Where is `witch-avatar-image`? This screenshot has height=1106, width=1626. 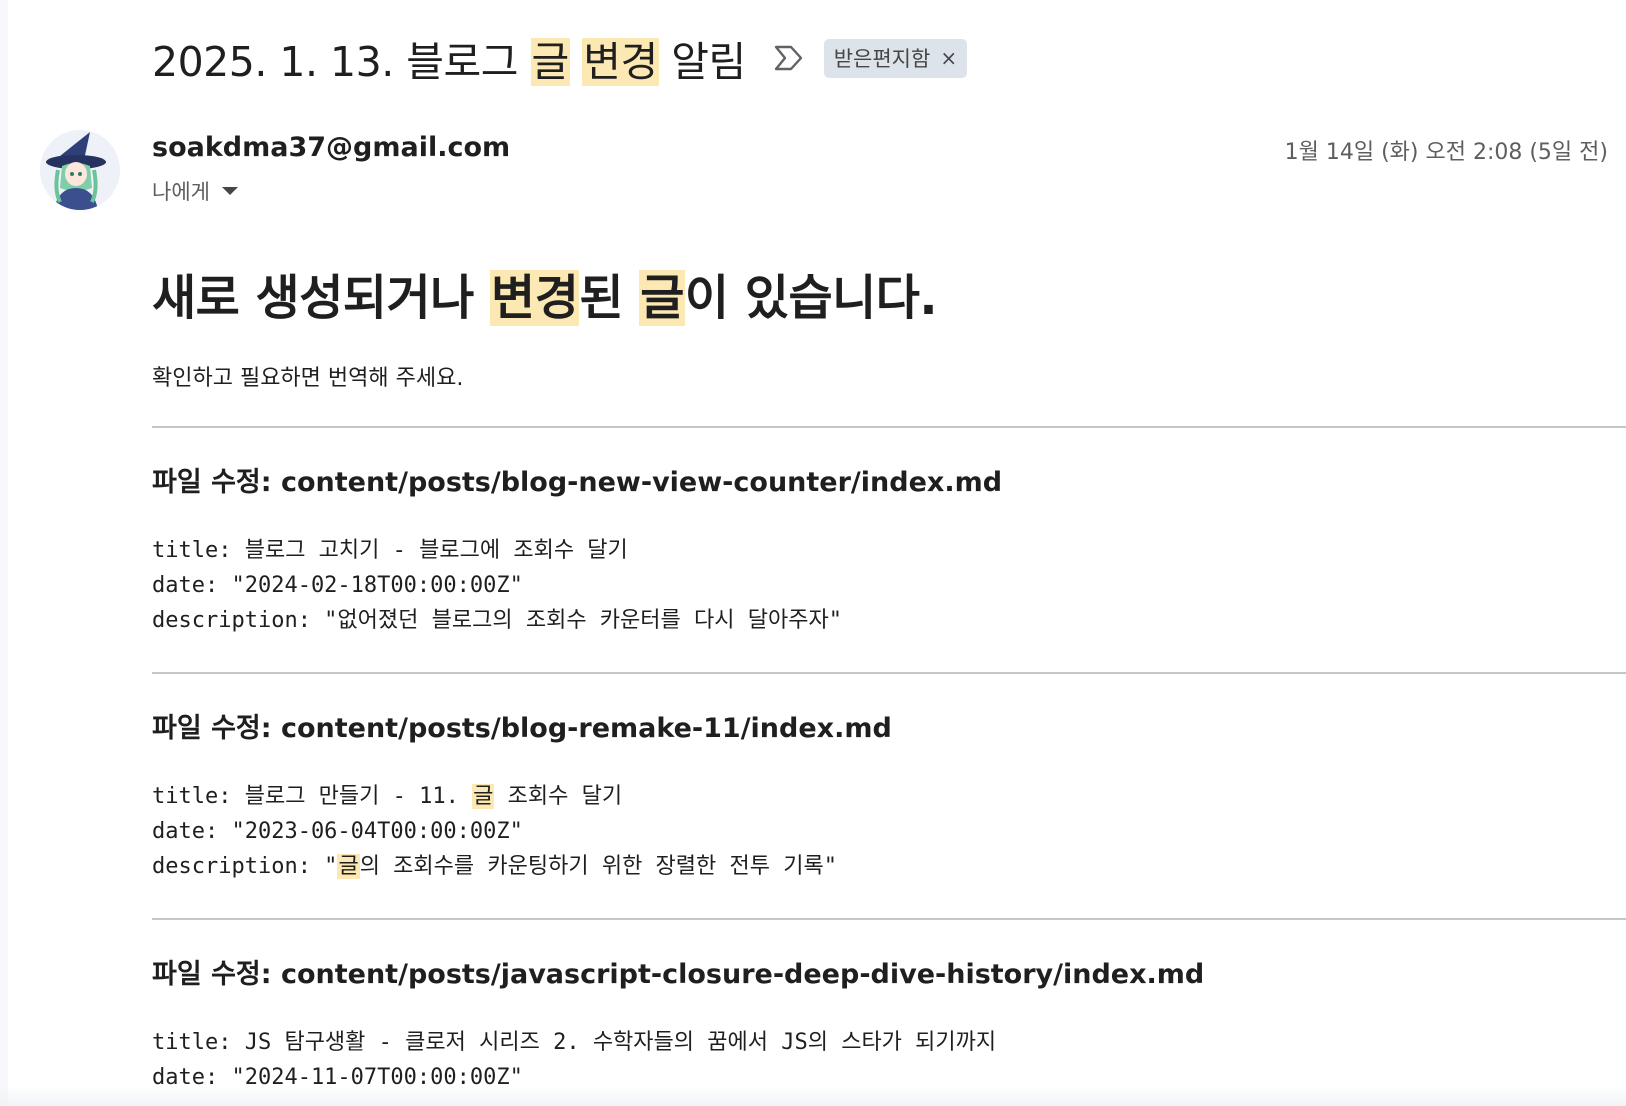
witch-avatar-image is located at coordinates (80, 170).